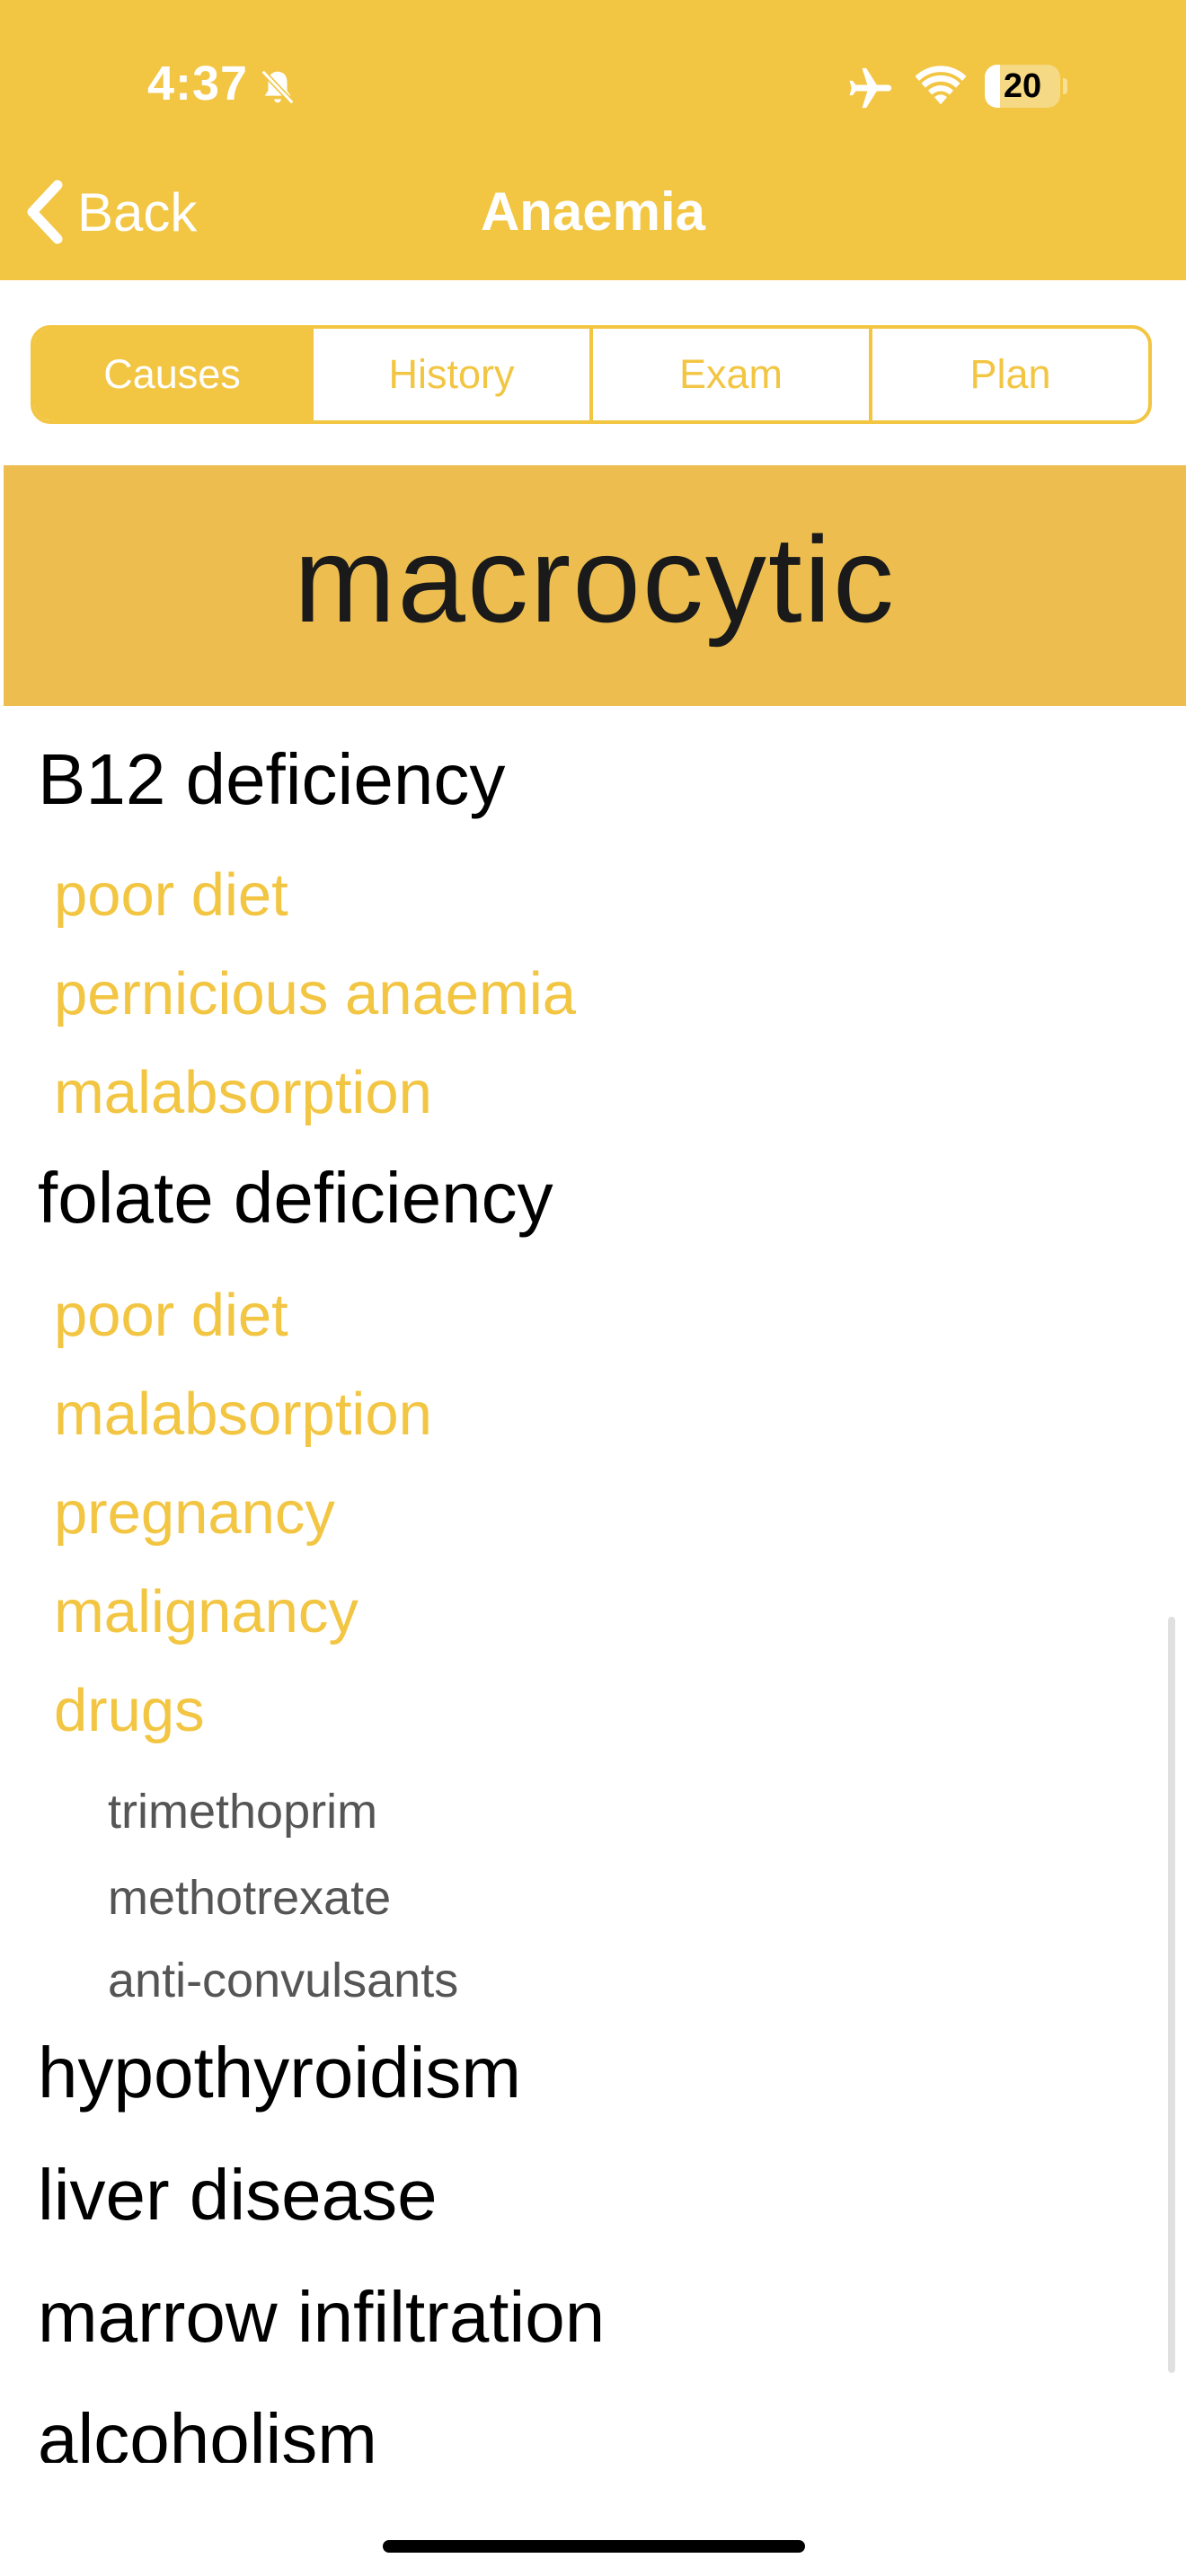 The image size is (1186, 2576). What do you see at coordinates (172, 374) in the screenshot?
I see `tab-causes: Causes` at bounding box center [172, 374].